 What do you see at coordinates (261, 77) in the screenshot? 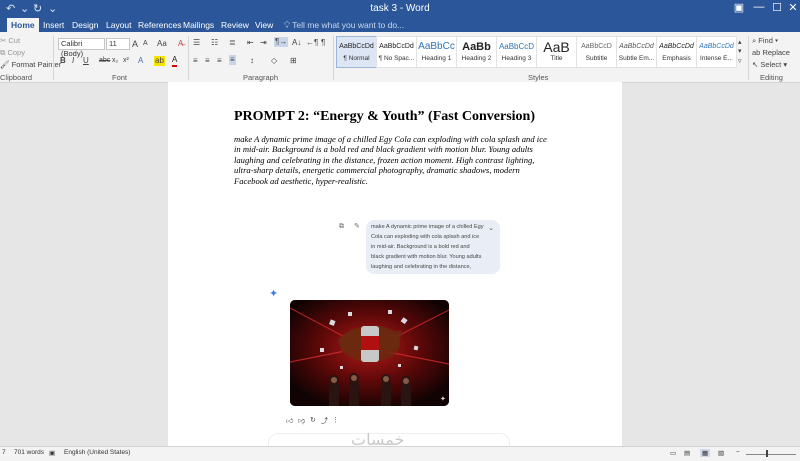
I see `paragraph-group-label: Paragraph` at bounding box center [261, 77].